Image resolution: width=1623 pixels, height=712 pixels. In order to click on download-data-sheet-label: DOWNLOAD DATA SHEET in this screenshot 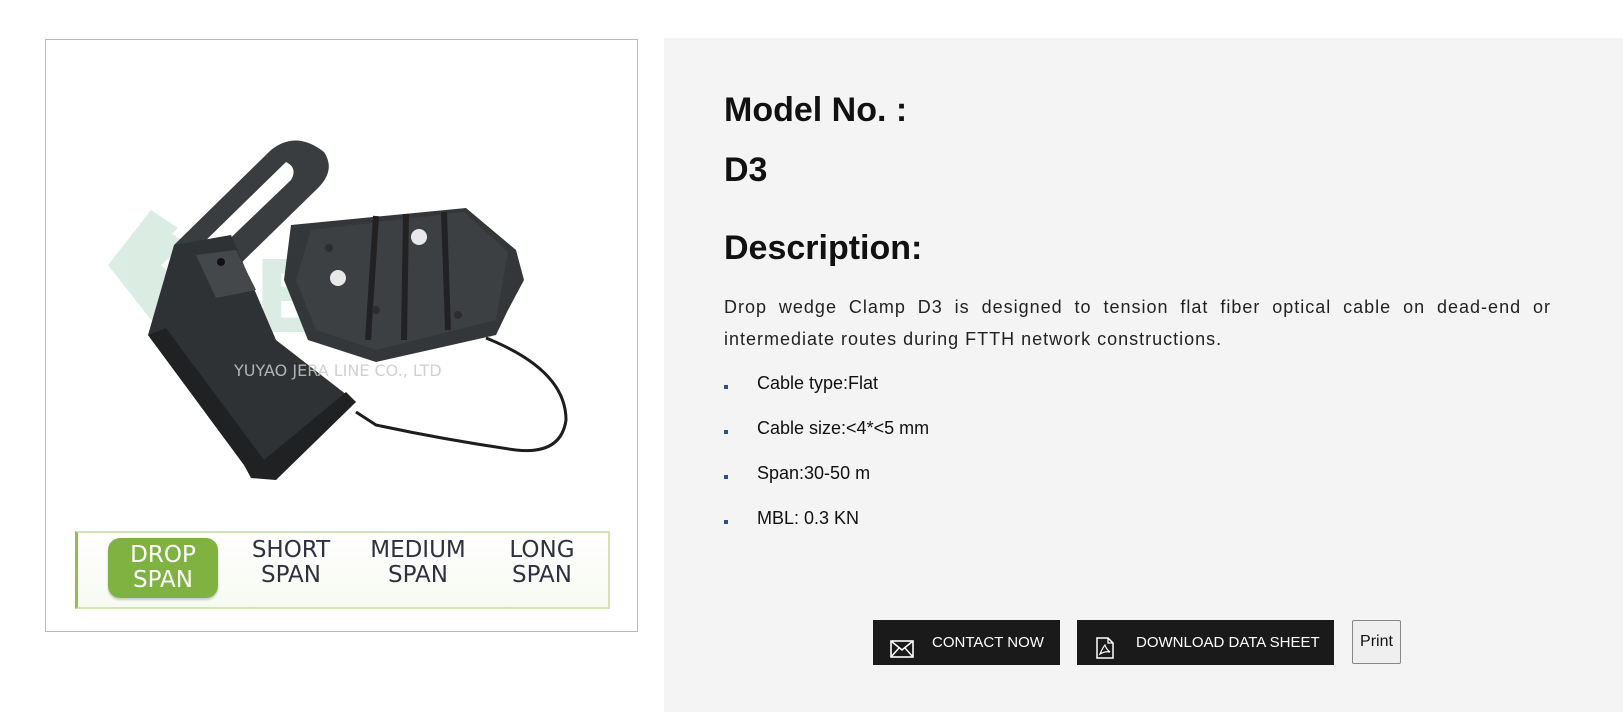, I will do `click(1228, 642)`.